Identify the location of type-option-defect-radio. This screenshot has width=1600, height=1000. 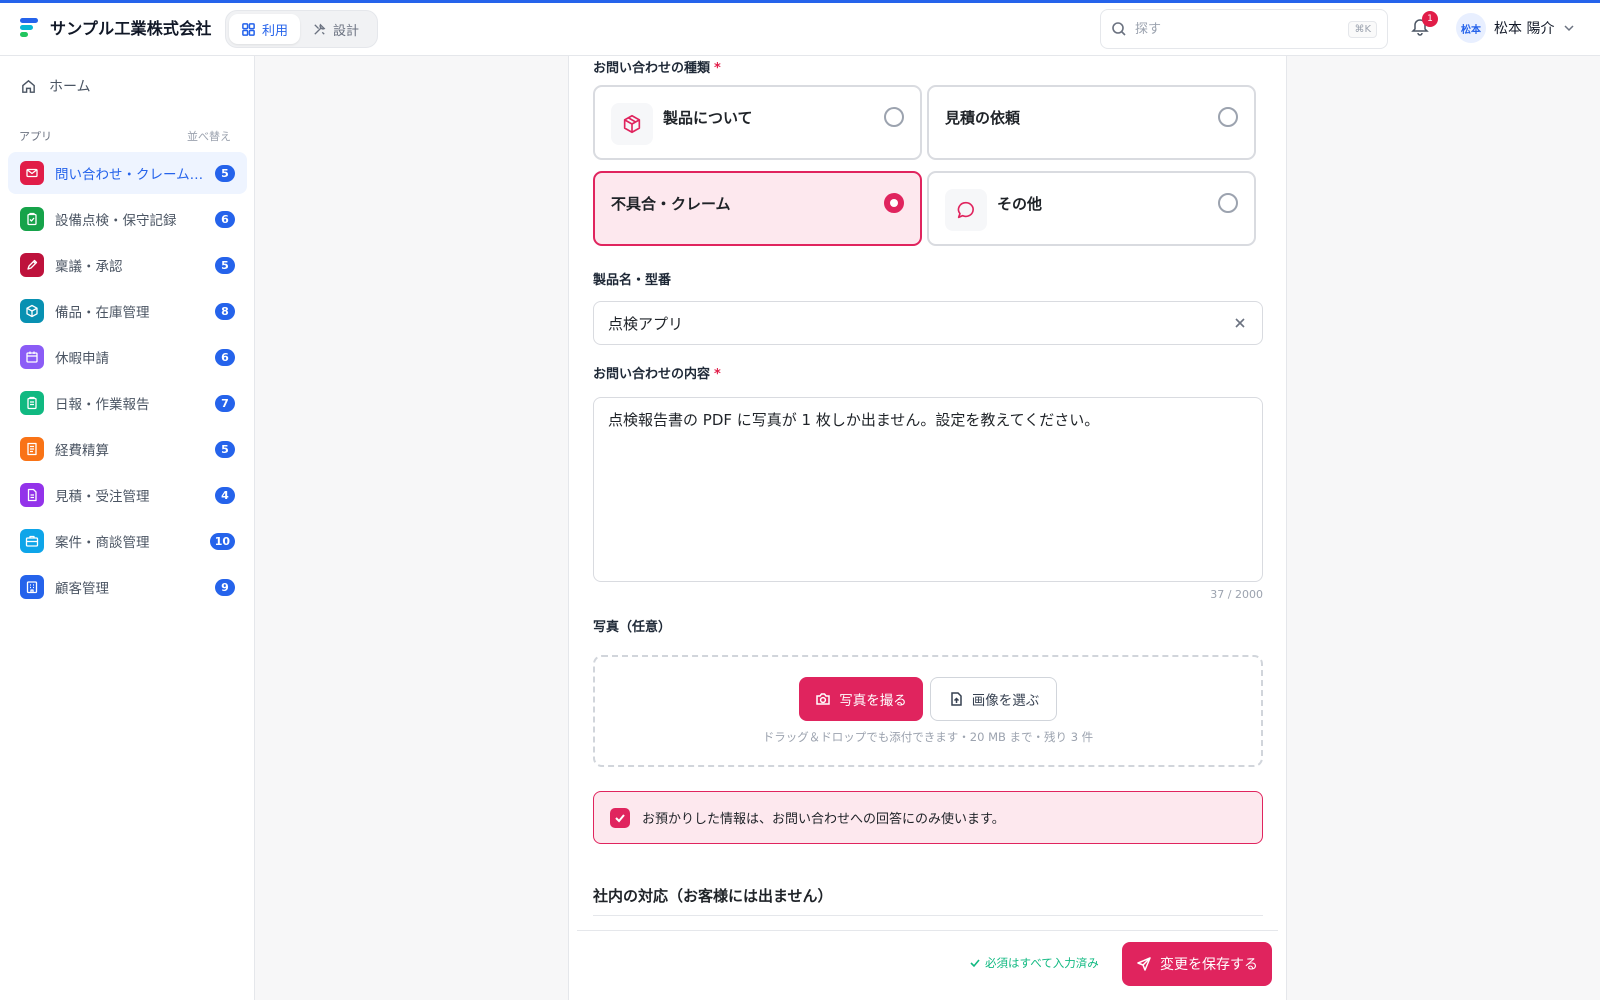
(894, 203).